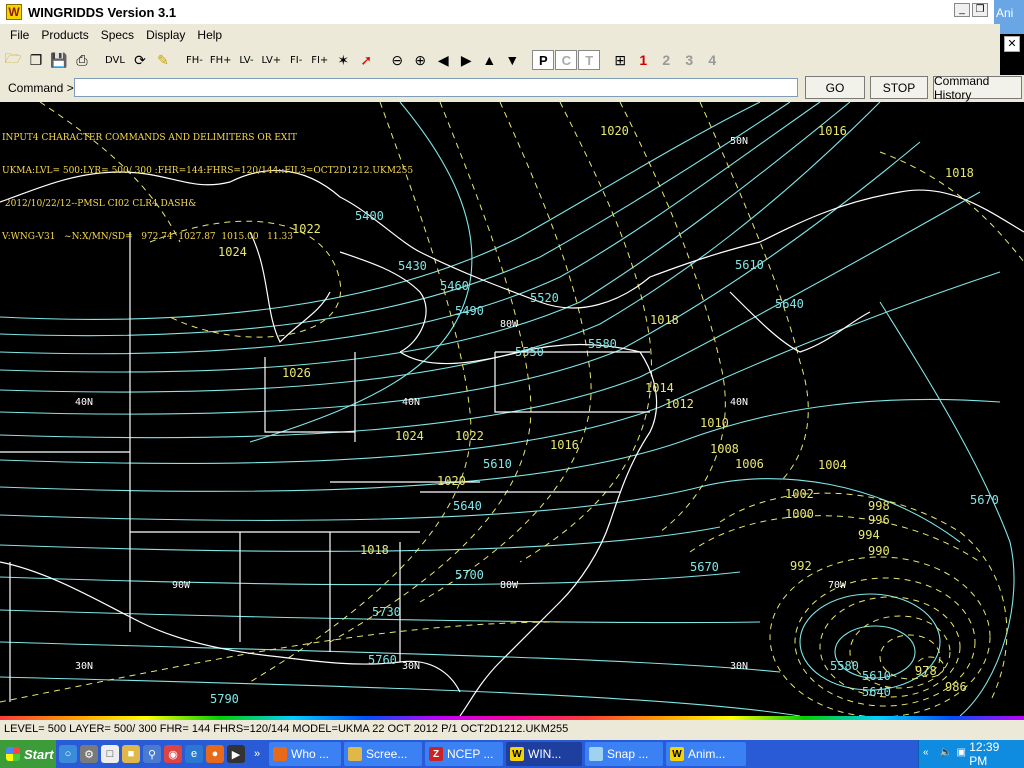 This screenshot has width=1024, height=768. Describe the element at coordinates (512, 60) in the screenshot. I see `pan-down-icon: ▼` at that location.